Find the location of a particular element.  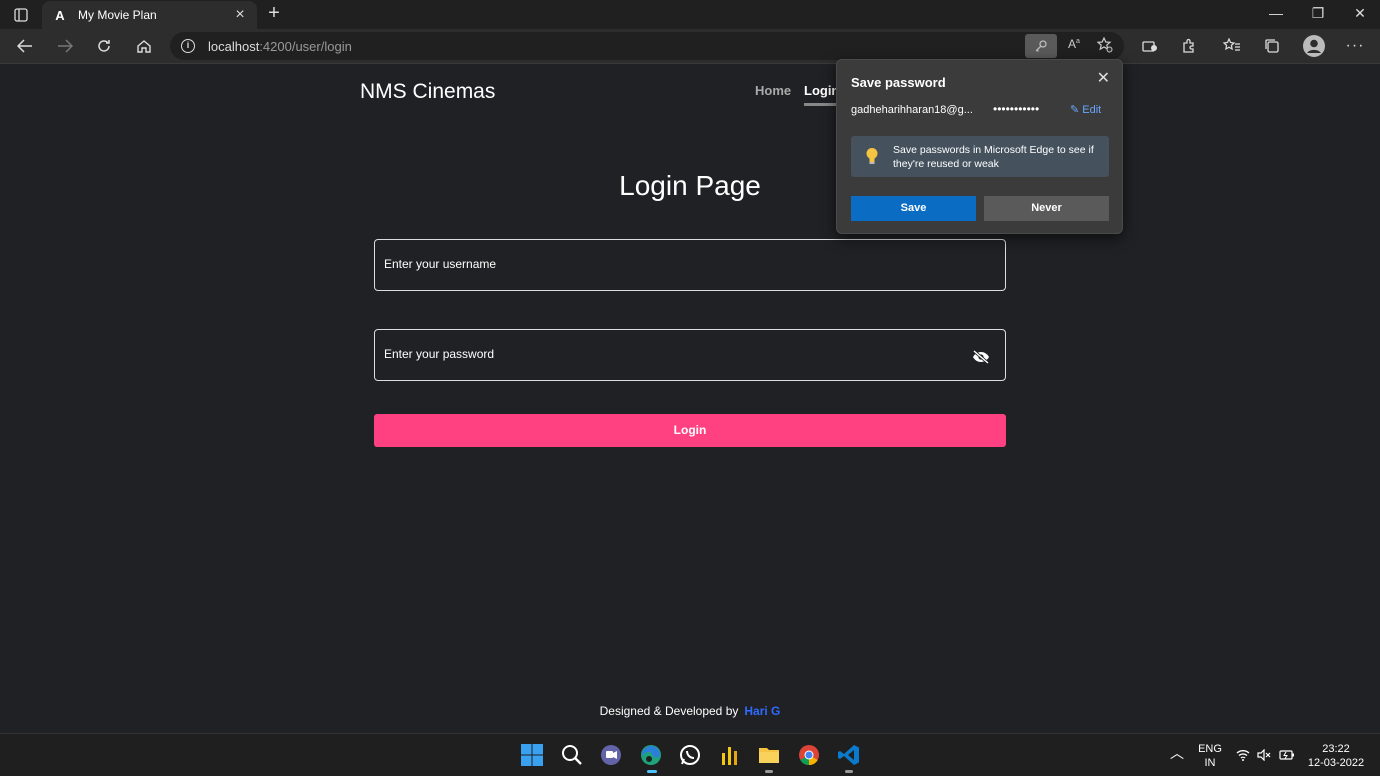

clock: 23:22 12-03-2022 is located at coordinates (1336, 756).